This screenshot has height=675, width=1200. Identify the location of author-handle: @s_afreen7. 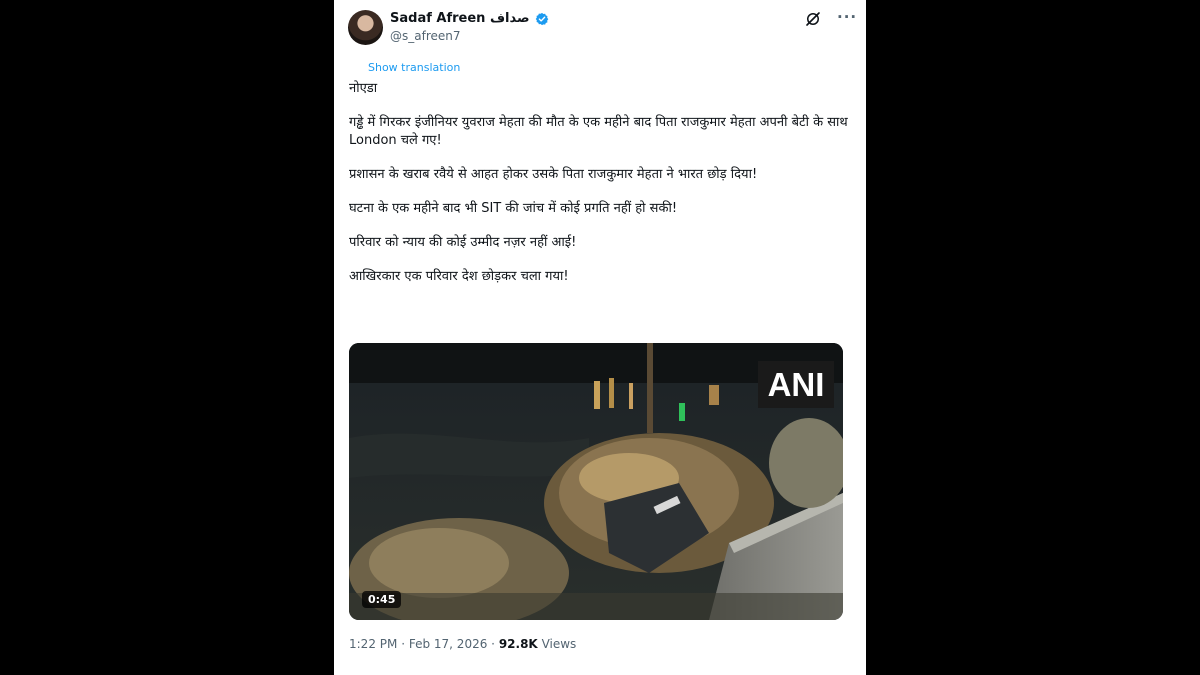
(425, 36).